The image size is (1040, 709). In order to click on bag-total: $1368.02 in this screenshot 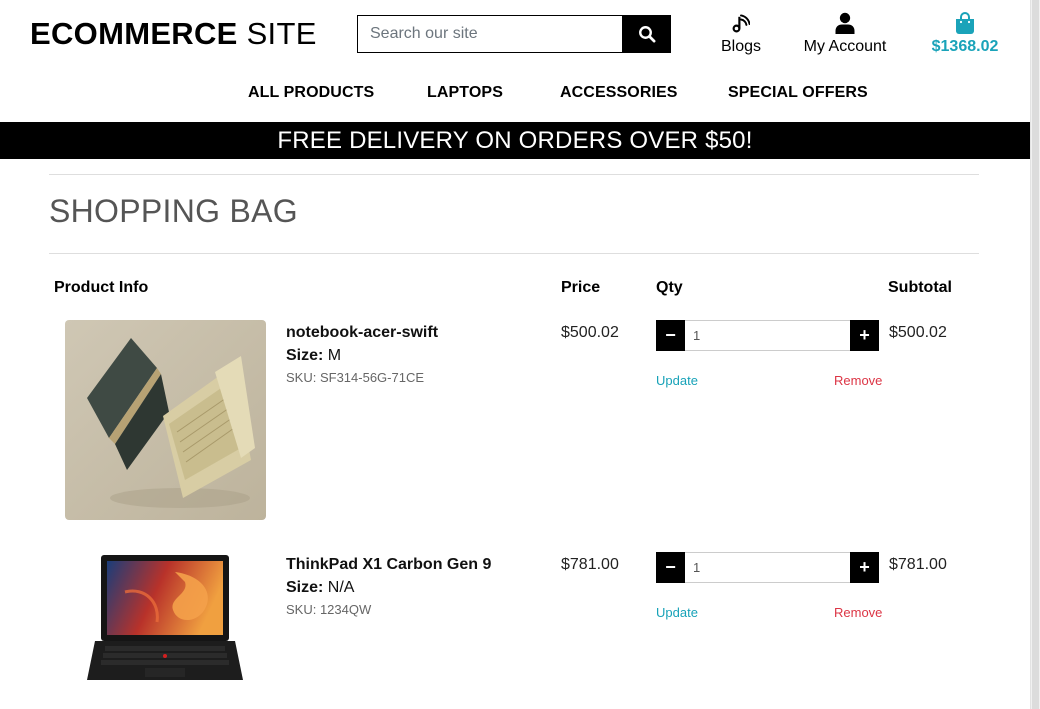, I will do `click(965, 46)`.